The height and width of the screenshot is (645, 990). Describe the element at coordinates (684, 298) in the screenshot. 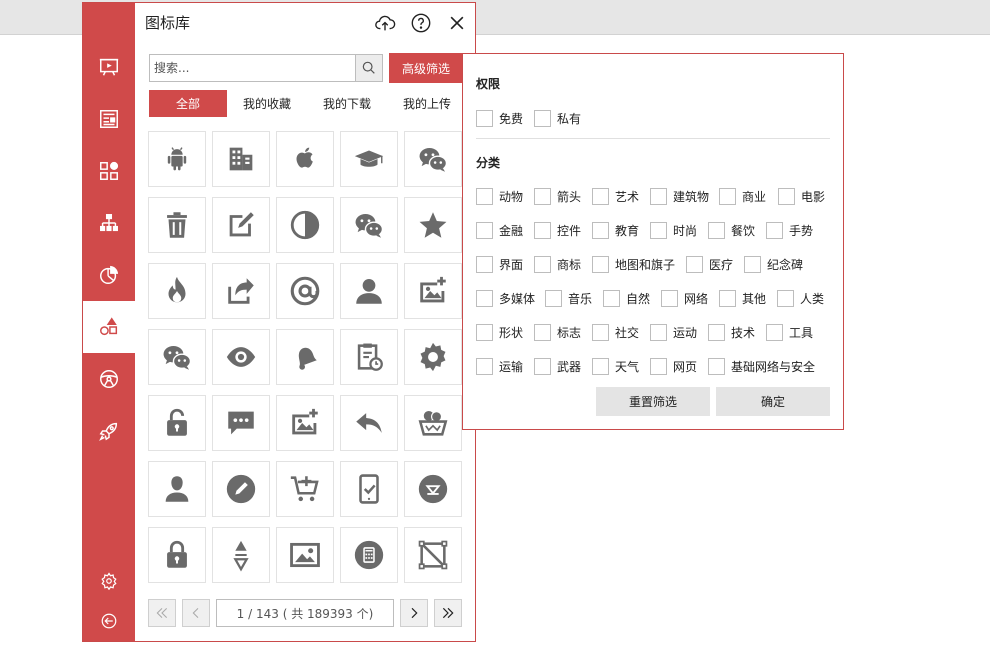

I see `category-checkbox: 网络` at that location.